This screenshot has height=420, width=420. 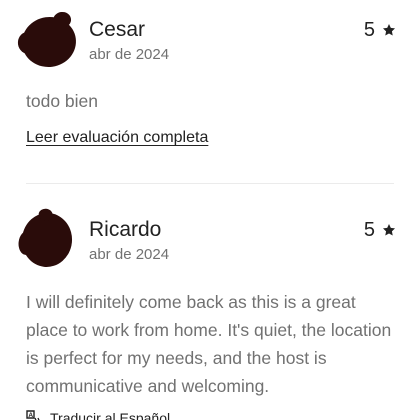 I want to click on divider, so click(x=210, y=183).